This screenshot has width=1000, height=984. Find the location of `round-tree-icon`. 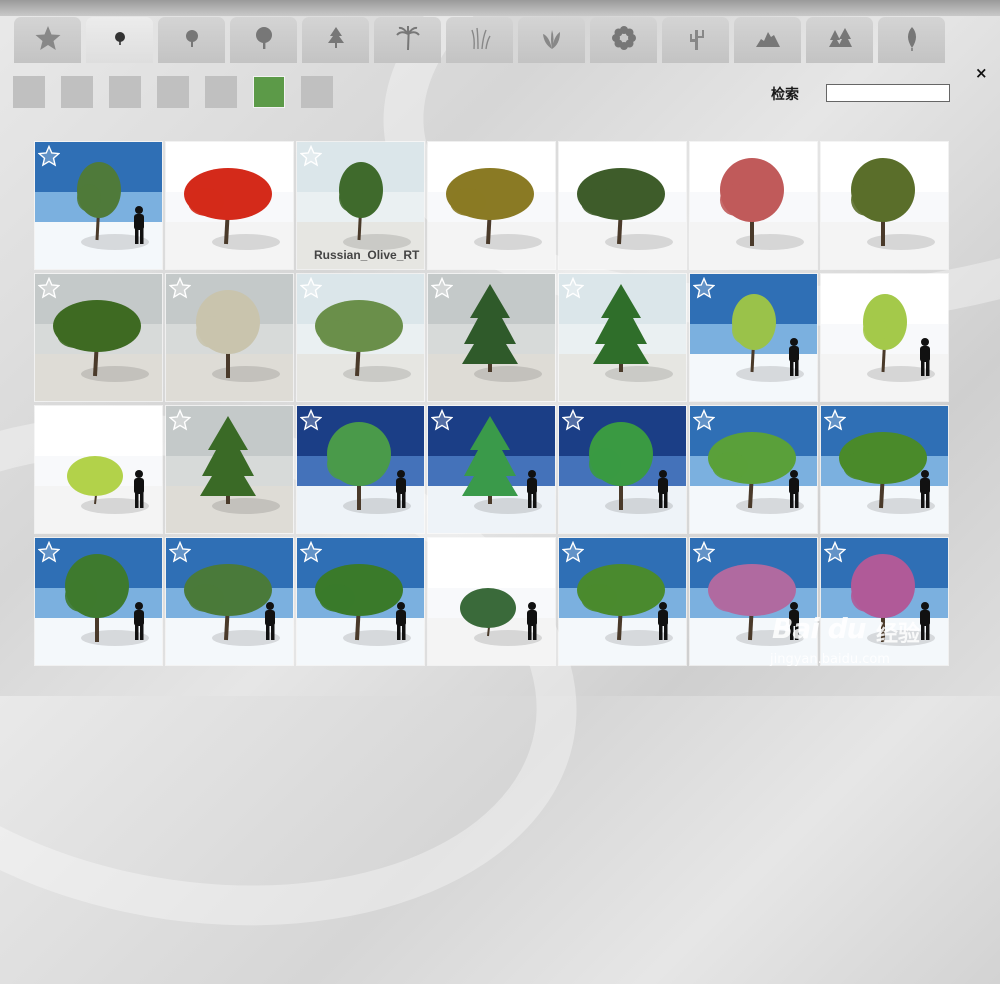

round-tree-icon is located at coordinates (192, 40).